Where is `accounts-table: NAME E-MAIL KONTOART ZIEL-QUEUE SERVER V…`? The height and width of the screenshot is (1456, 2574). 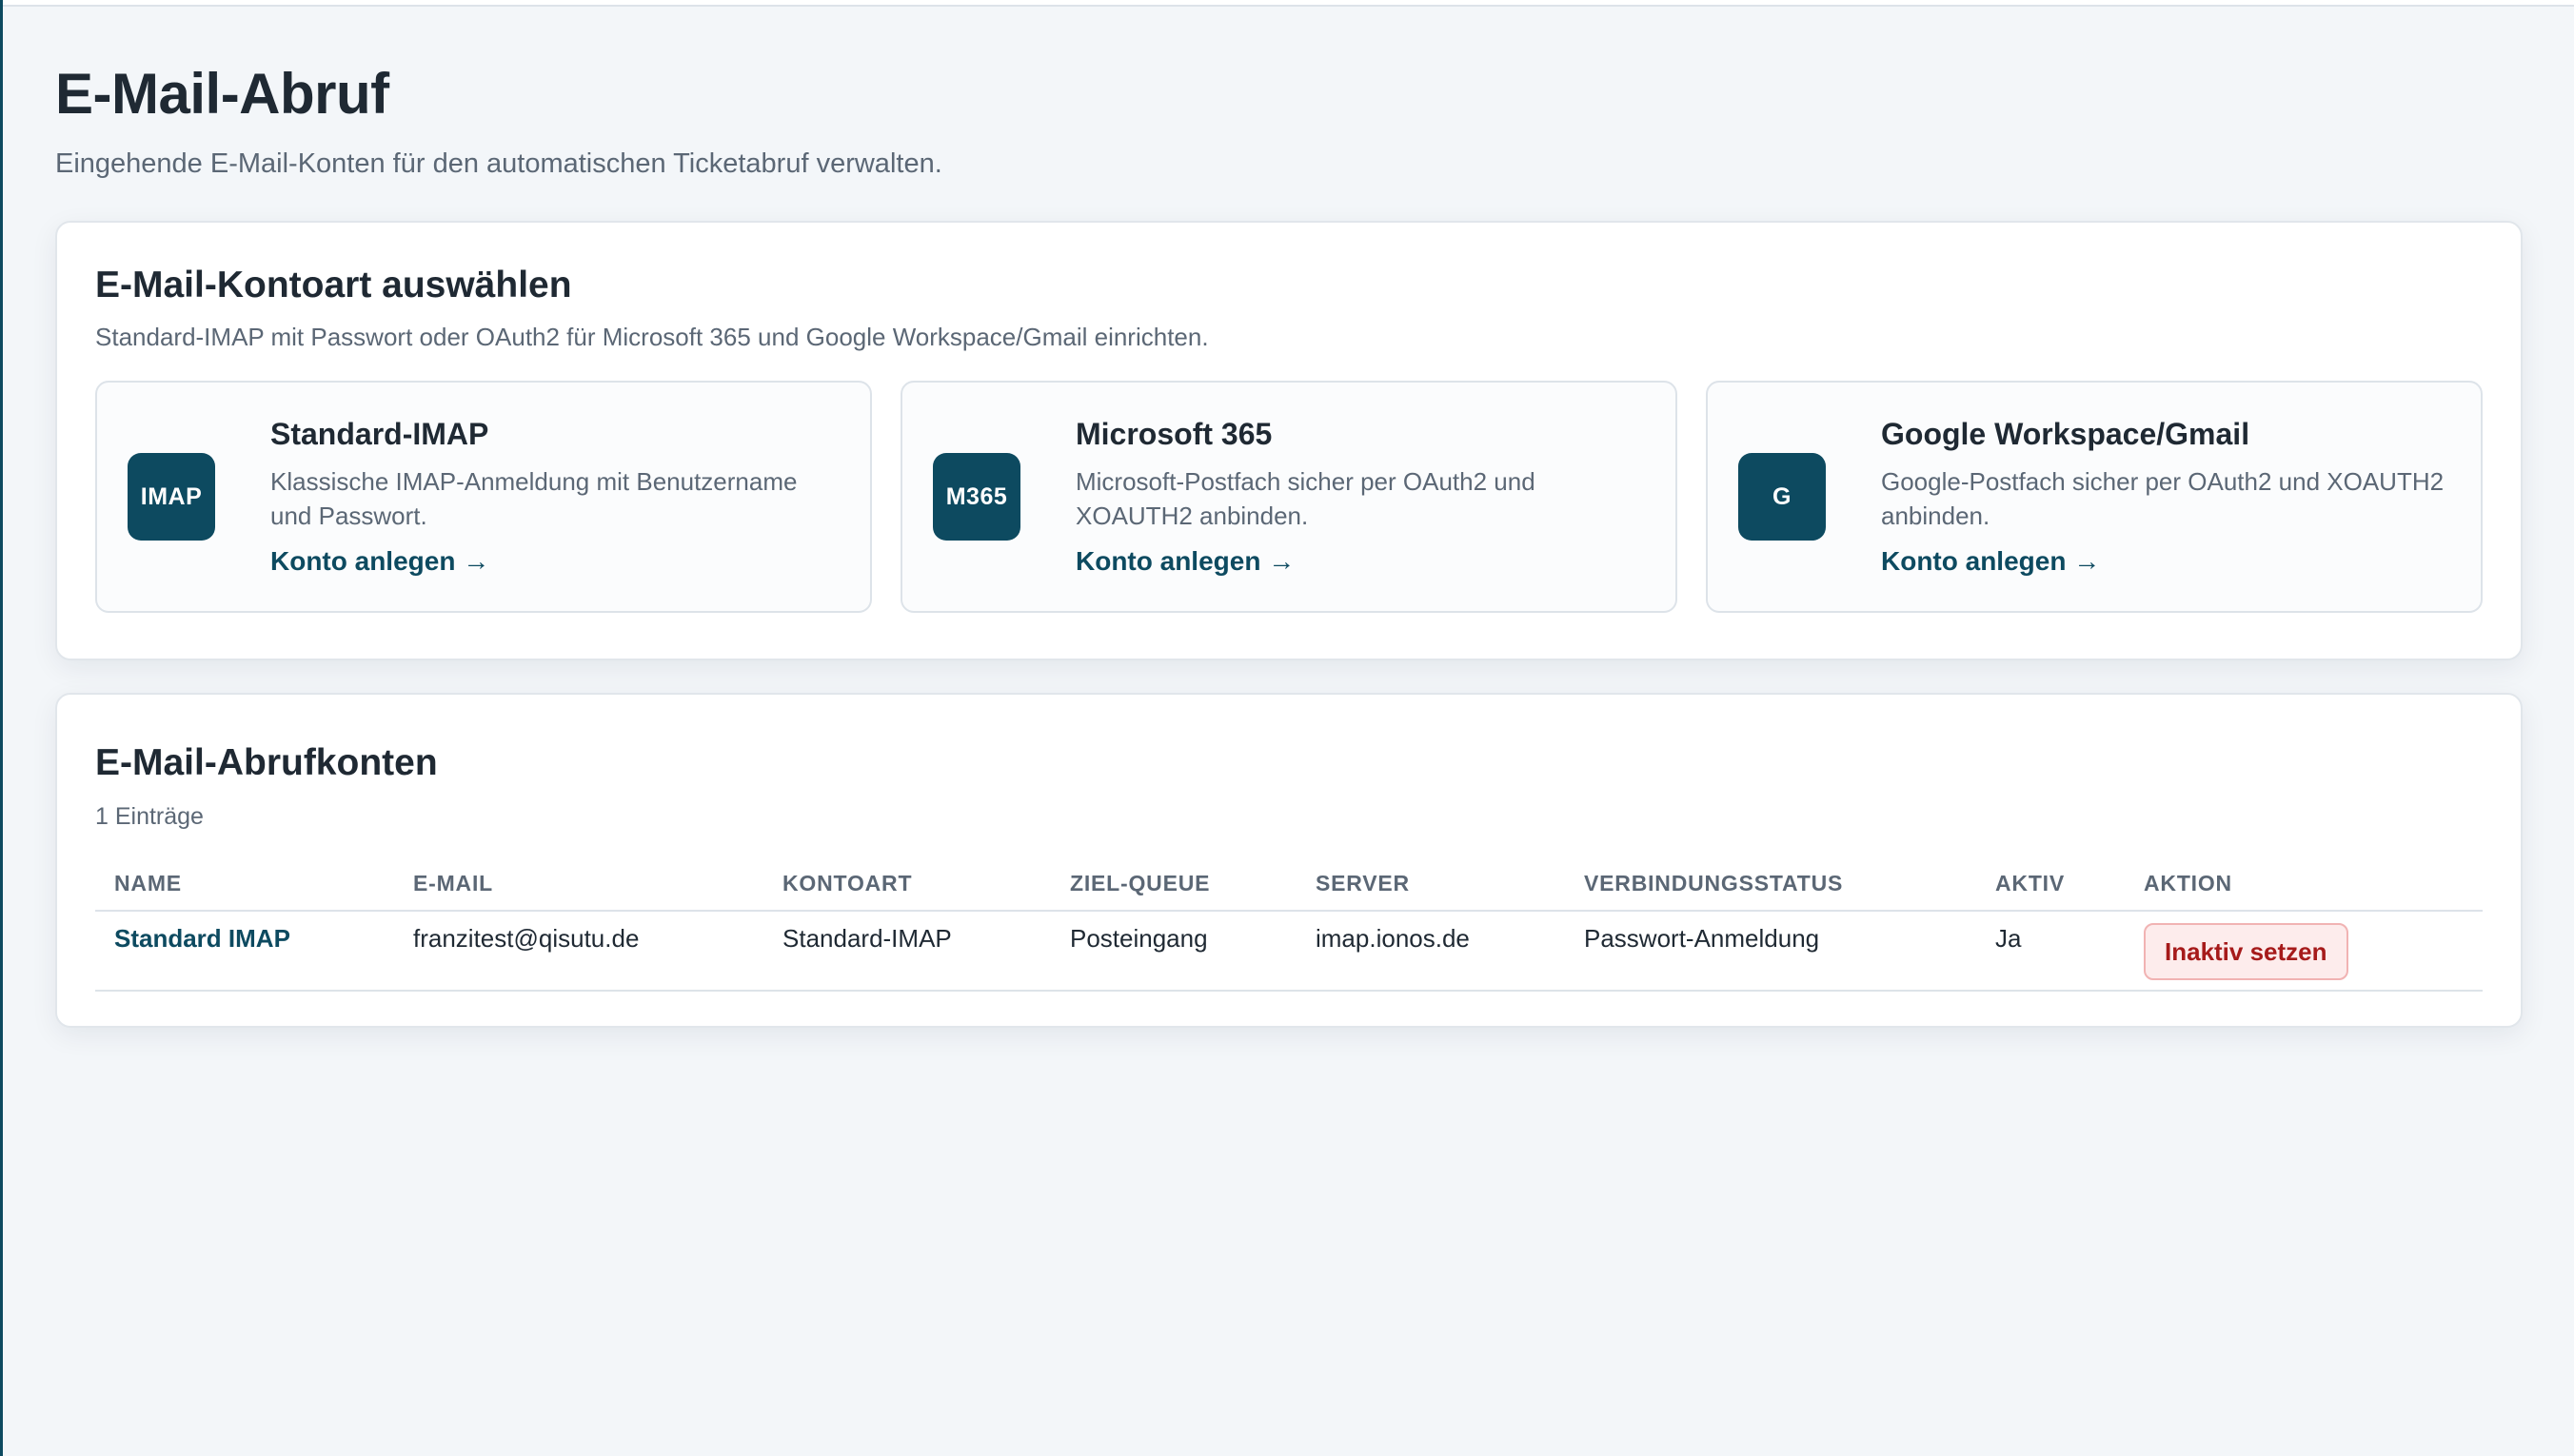
accounts-table: NAME E-MAIL KONTOART ZIEL-QUEUE SERVER V… is located at coordinates (1289, 931).